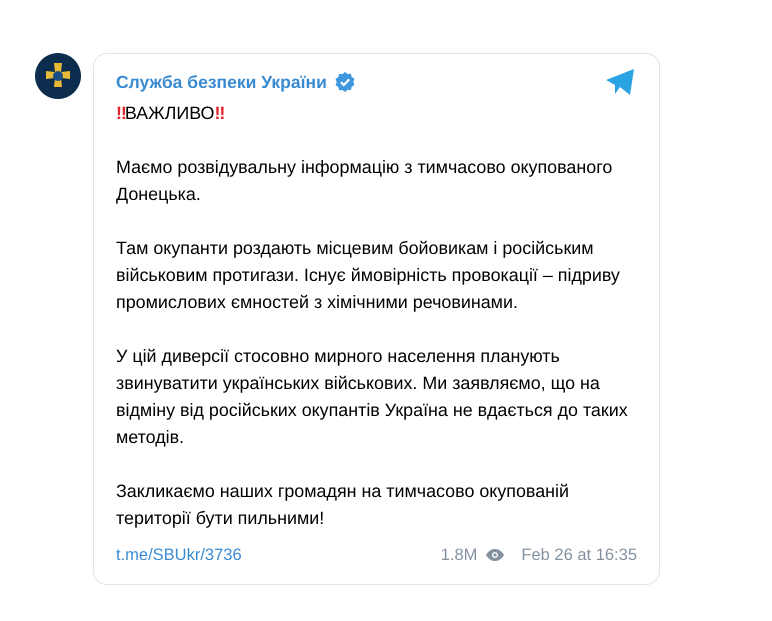 This screenshot has width=772, height=621. Describe the element at coordinates (365, 181) in the screenshot. I see `post-paragraph: Маємо розвідувальну інформацію з тимчасово окупованого Донецька.` at that location.